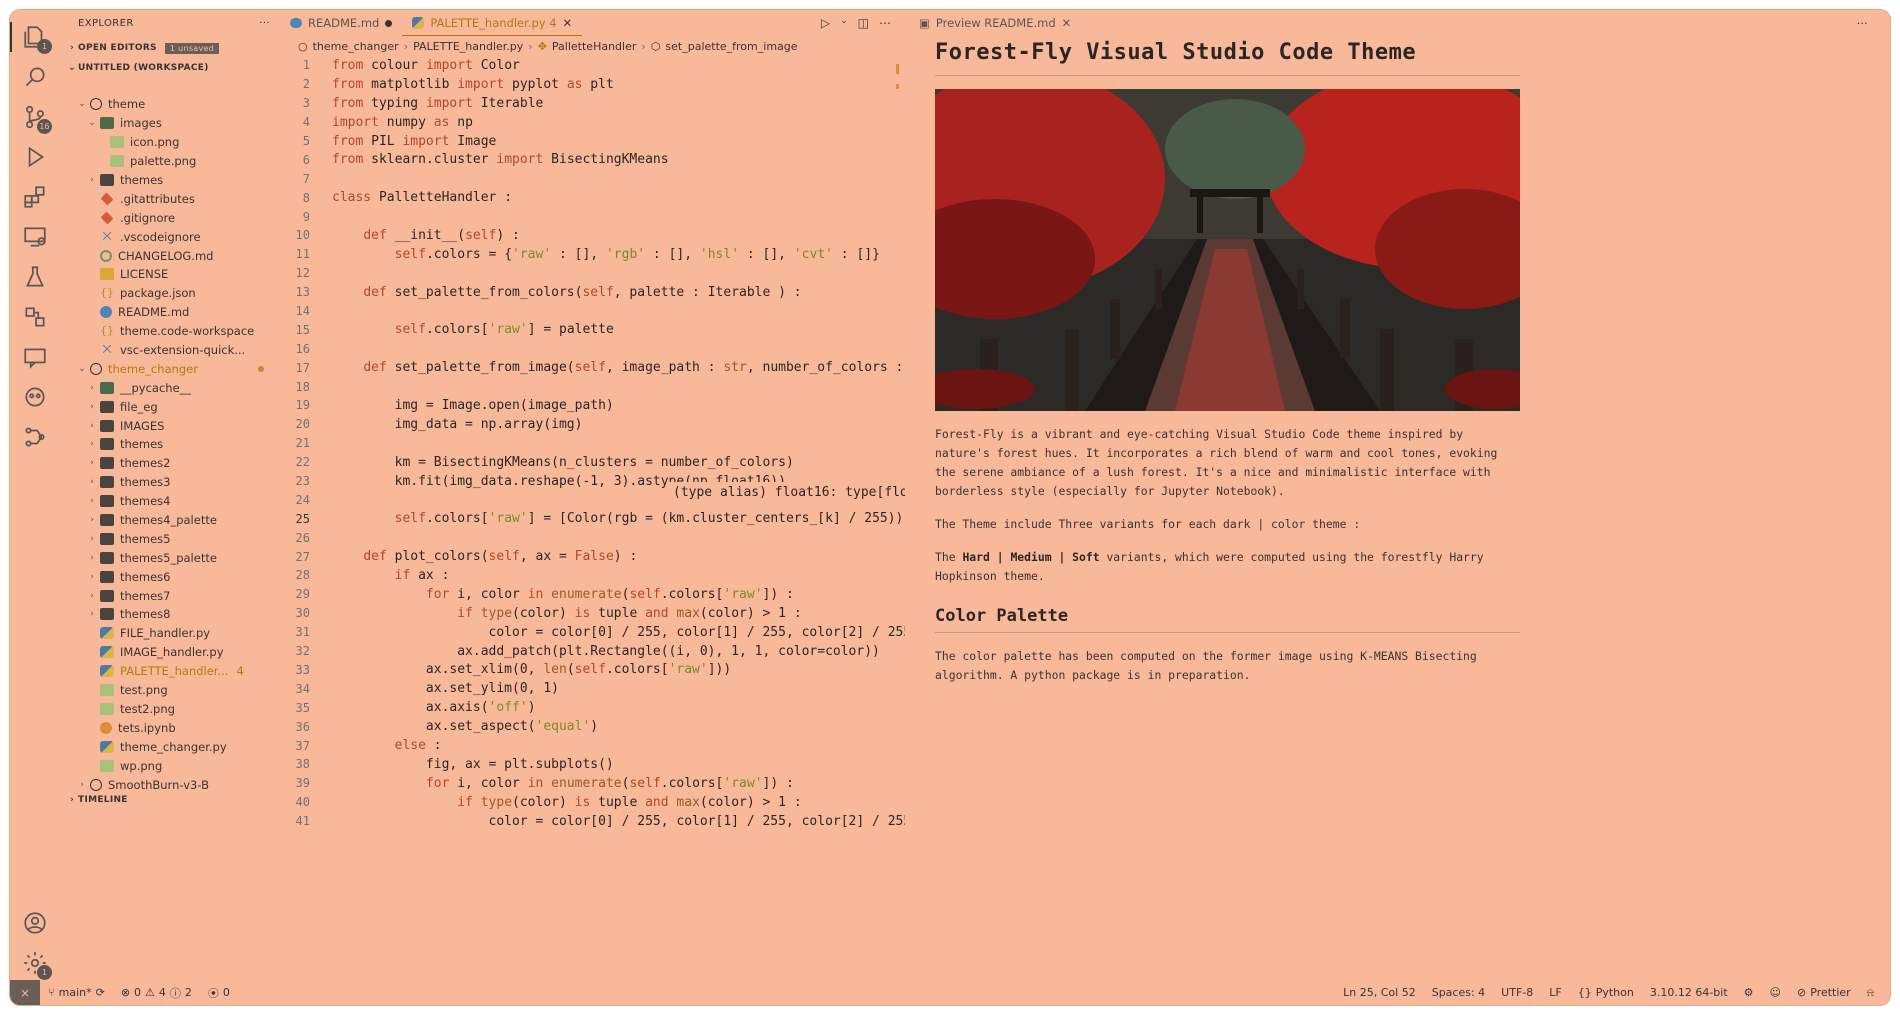 This screenshot has height=1015, width=1900. What do you see at coordinates (170, 331) in the screenshot?
I see `tree-item: {} theme.code-workspace` at bounding box center [170, 331].